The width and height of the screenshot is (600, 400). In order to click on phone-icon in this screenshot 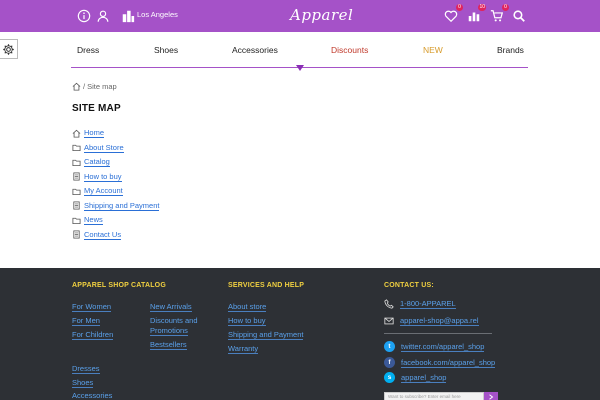, I will do `click(389, 304)`.